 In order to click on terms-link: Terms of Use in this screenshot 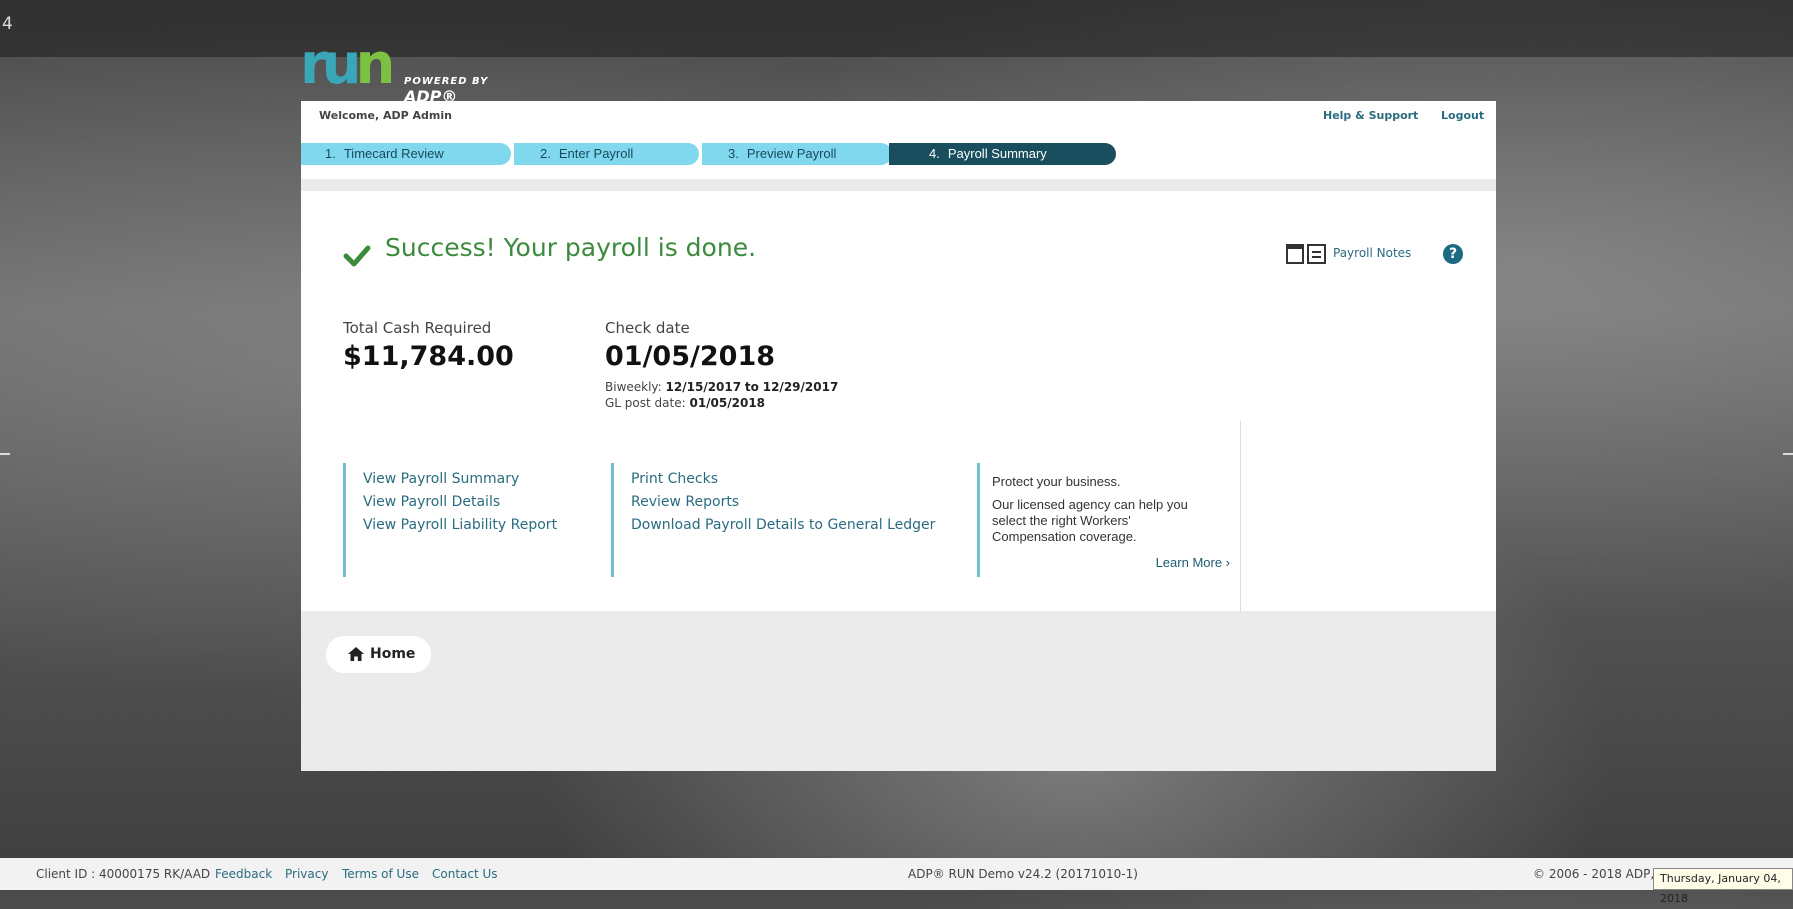, I will do `click(380, 874)`.